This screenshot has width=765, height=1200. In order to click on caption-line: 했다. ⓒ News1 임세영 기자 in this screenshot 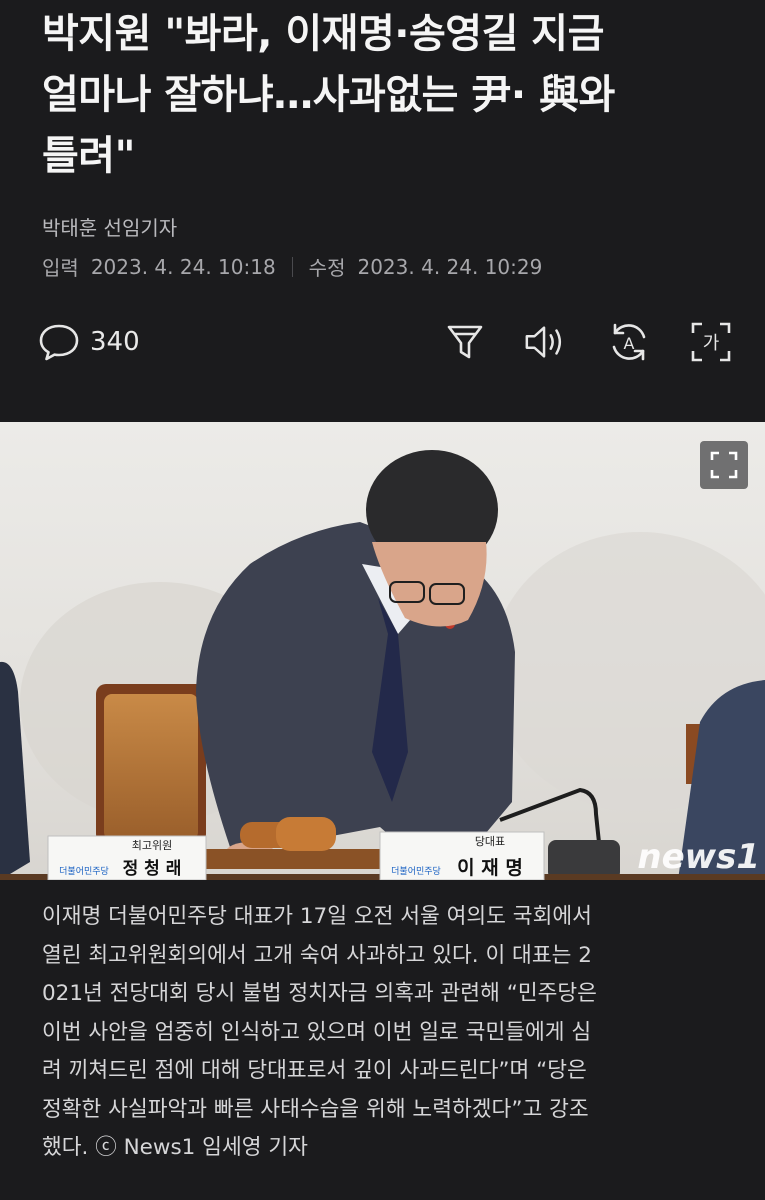, I will do `click(175, 1147)`.